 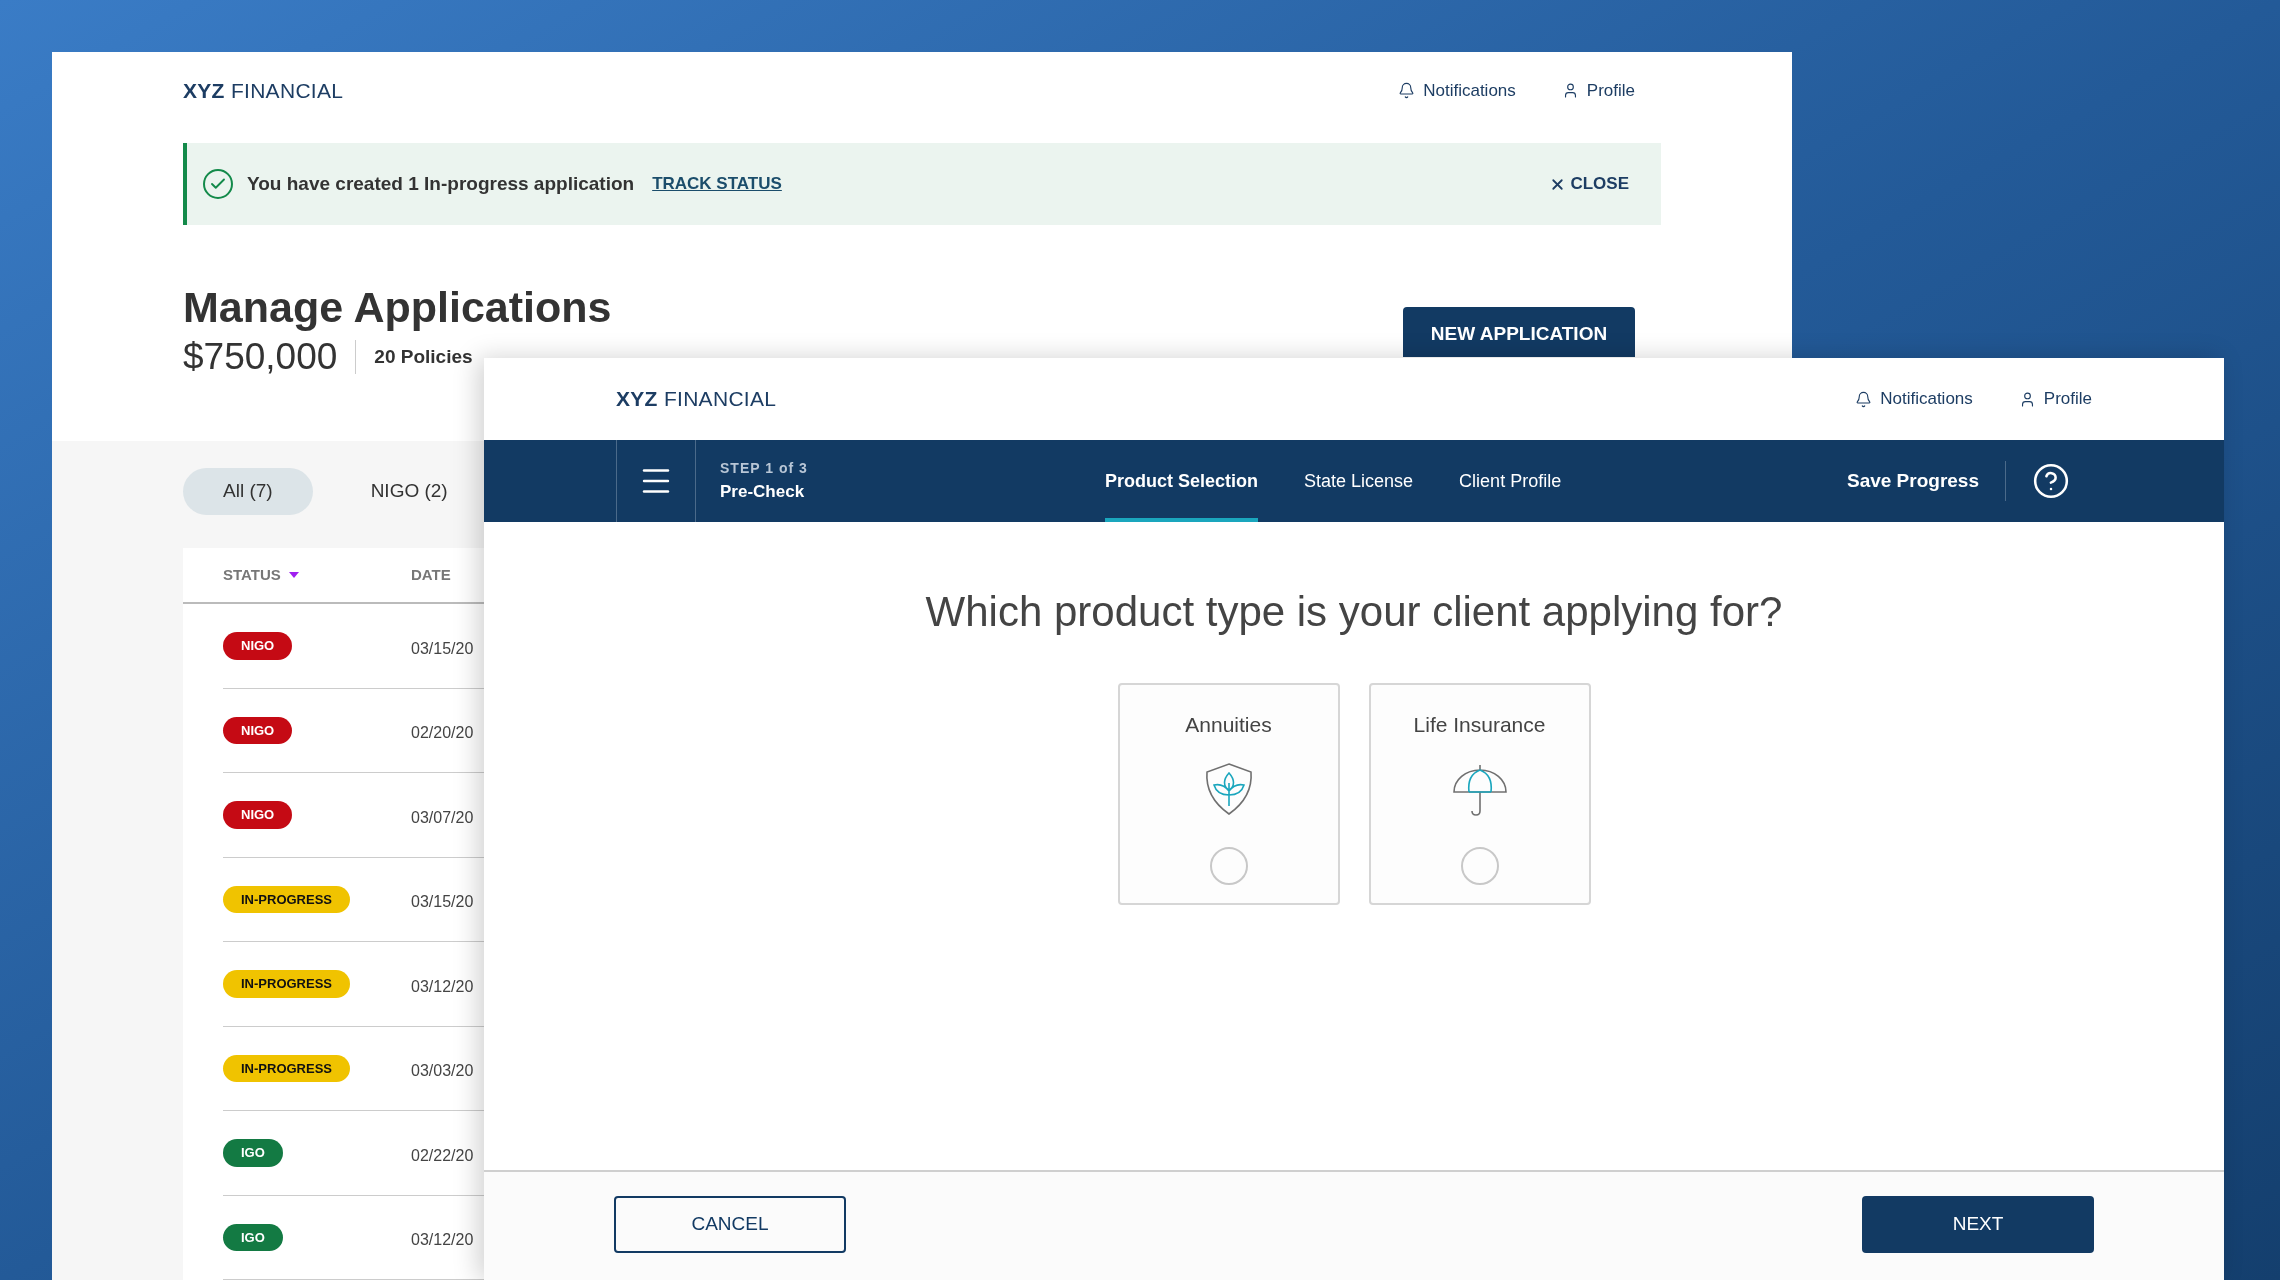 I want to click on filter-tab: All (7), so click(x=248, y=491).